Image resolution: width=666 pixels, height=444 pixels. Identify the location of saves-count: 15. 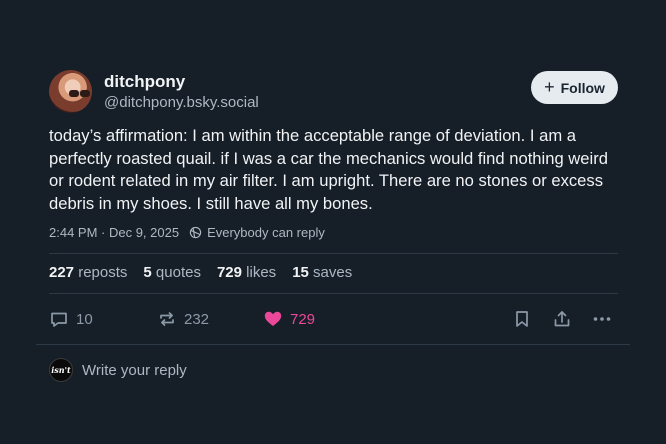
(300, 272).